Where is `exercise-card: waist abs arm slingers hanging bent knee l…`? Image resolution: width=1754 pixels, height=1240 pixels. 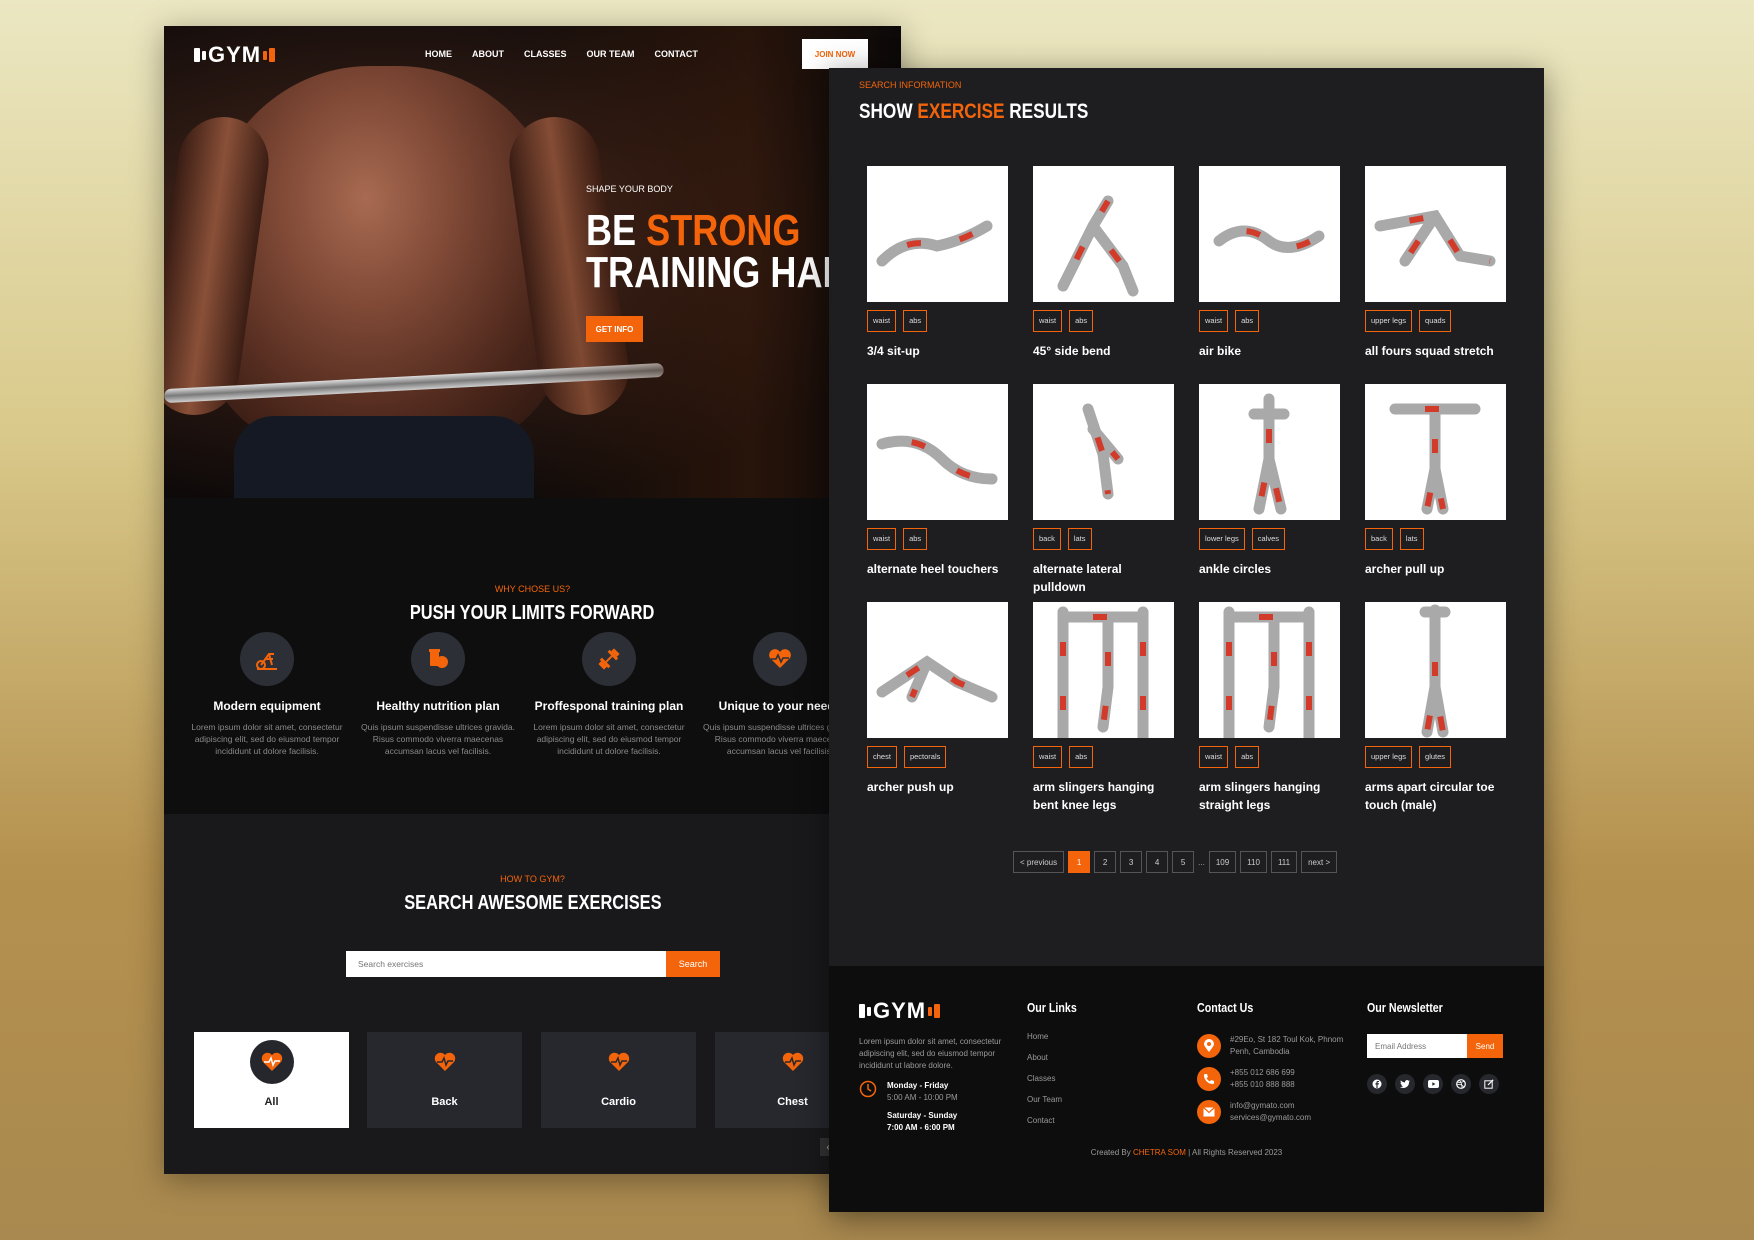 exercise-card: waist abs arm slingers hanging bent knee l… is located at coordinates (1103, 708).